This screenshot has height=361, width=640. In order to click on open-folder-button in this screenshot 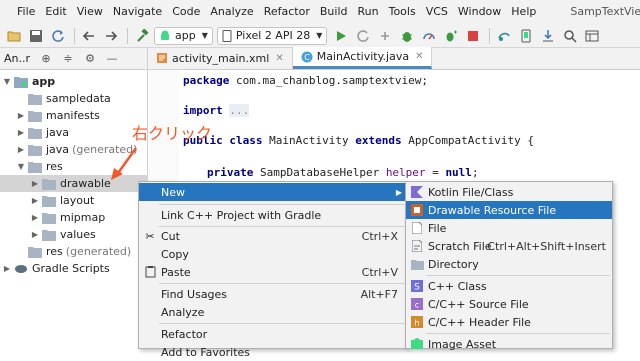, I will do `click(14, 36)`.